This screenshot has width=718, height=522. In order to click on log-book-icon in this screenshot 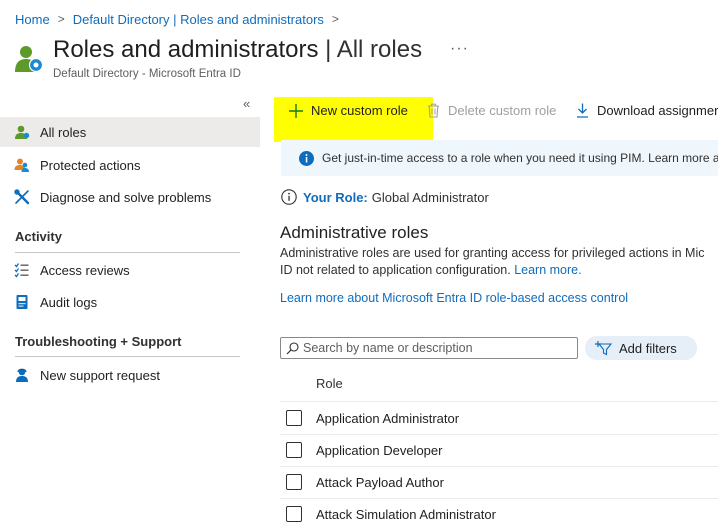, I will do `click(22, 302)`.